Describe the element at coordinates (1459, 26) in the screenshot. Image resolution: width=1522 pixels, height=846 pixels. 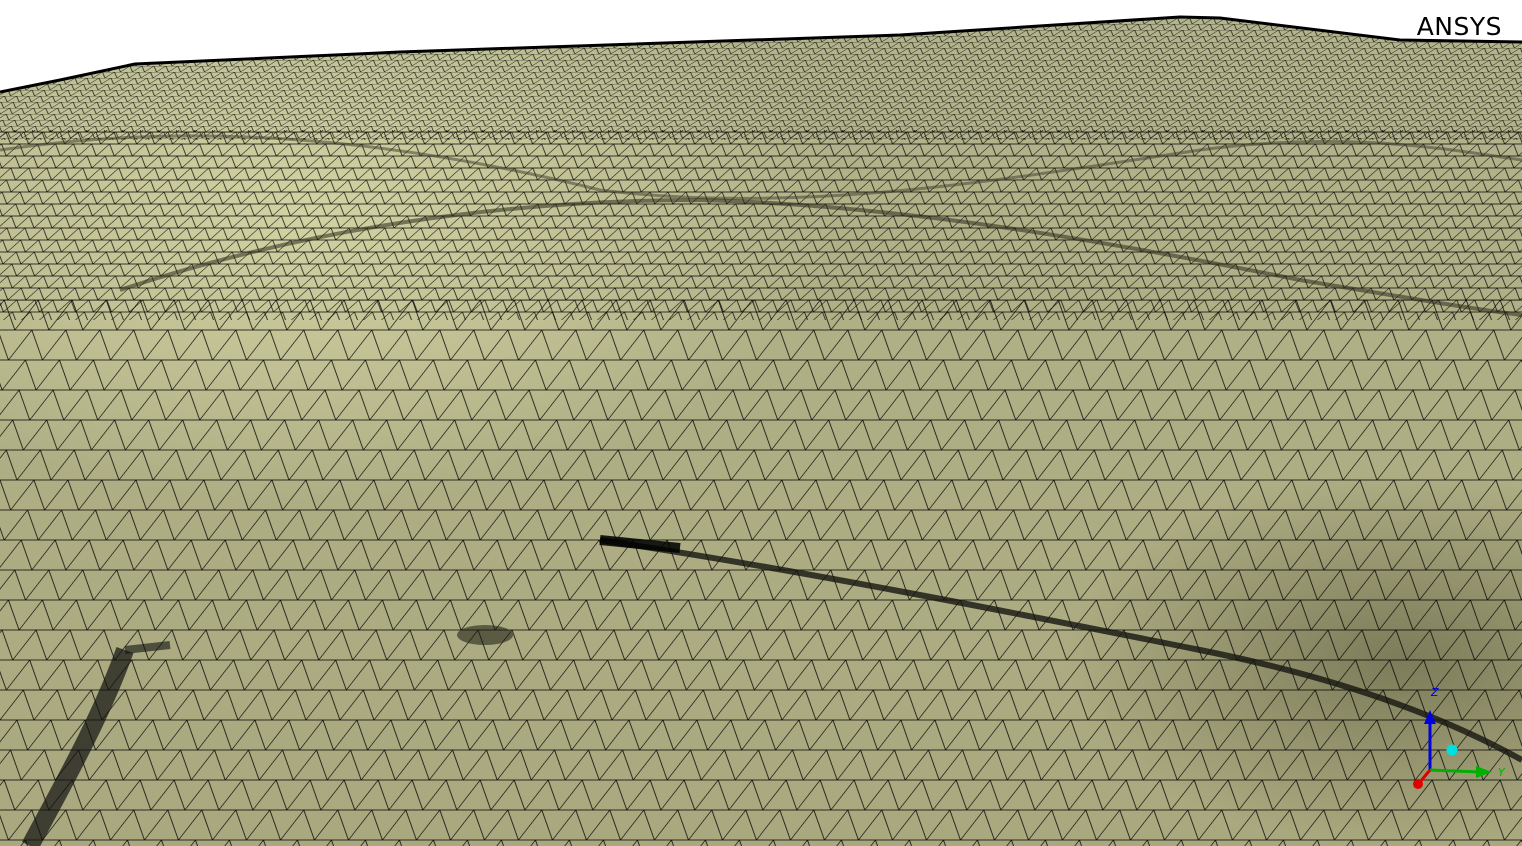
I see `ansys-logo: ANSYS` at that location.